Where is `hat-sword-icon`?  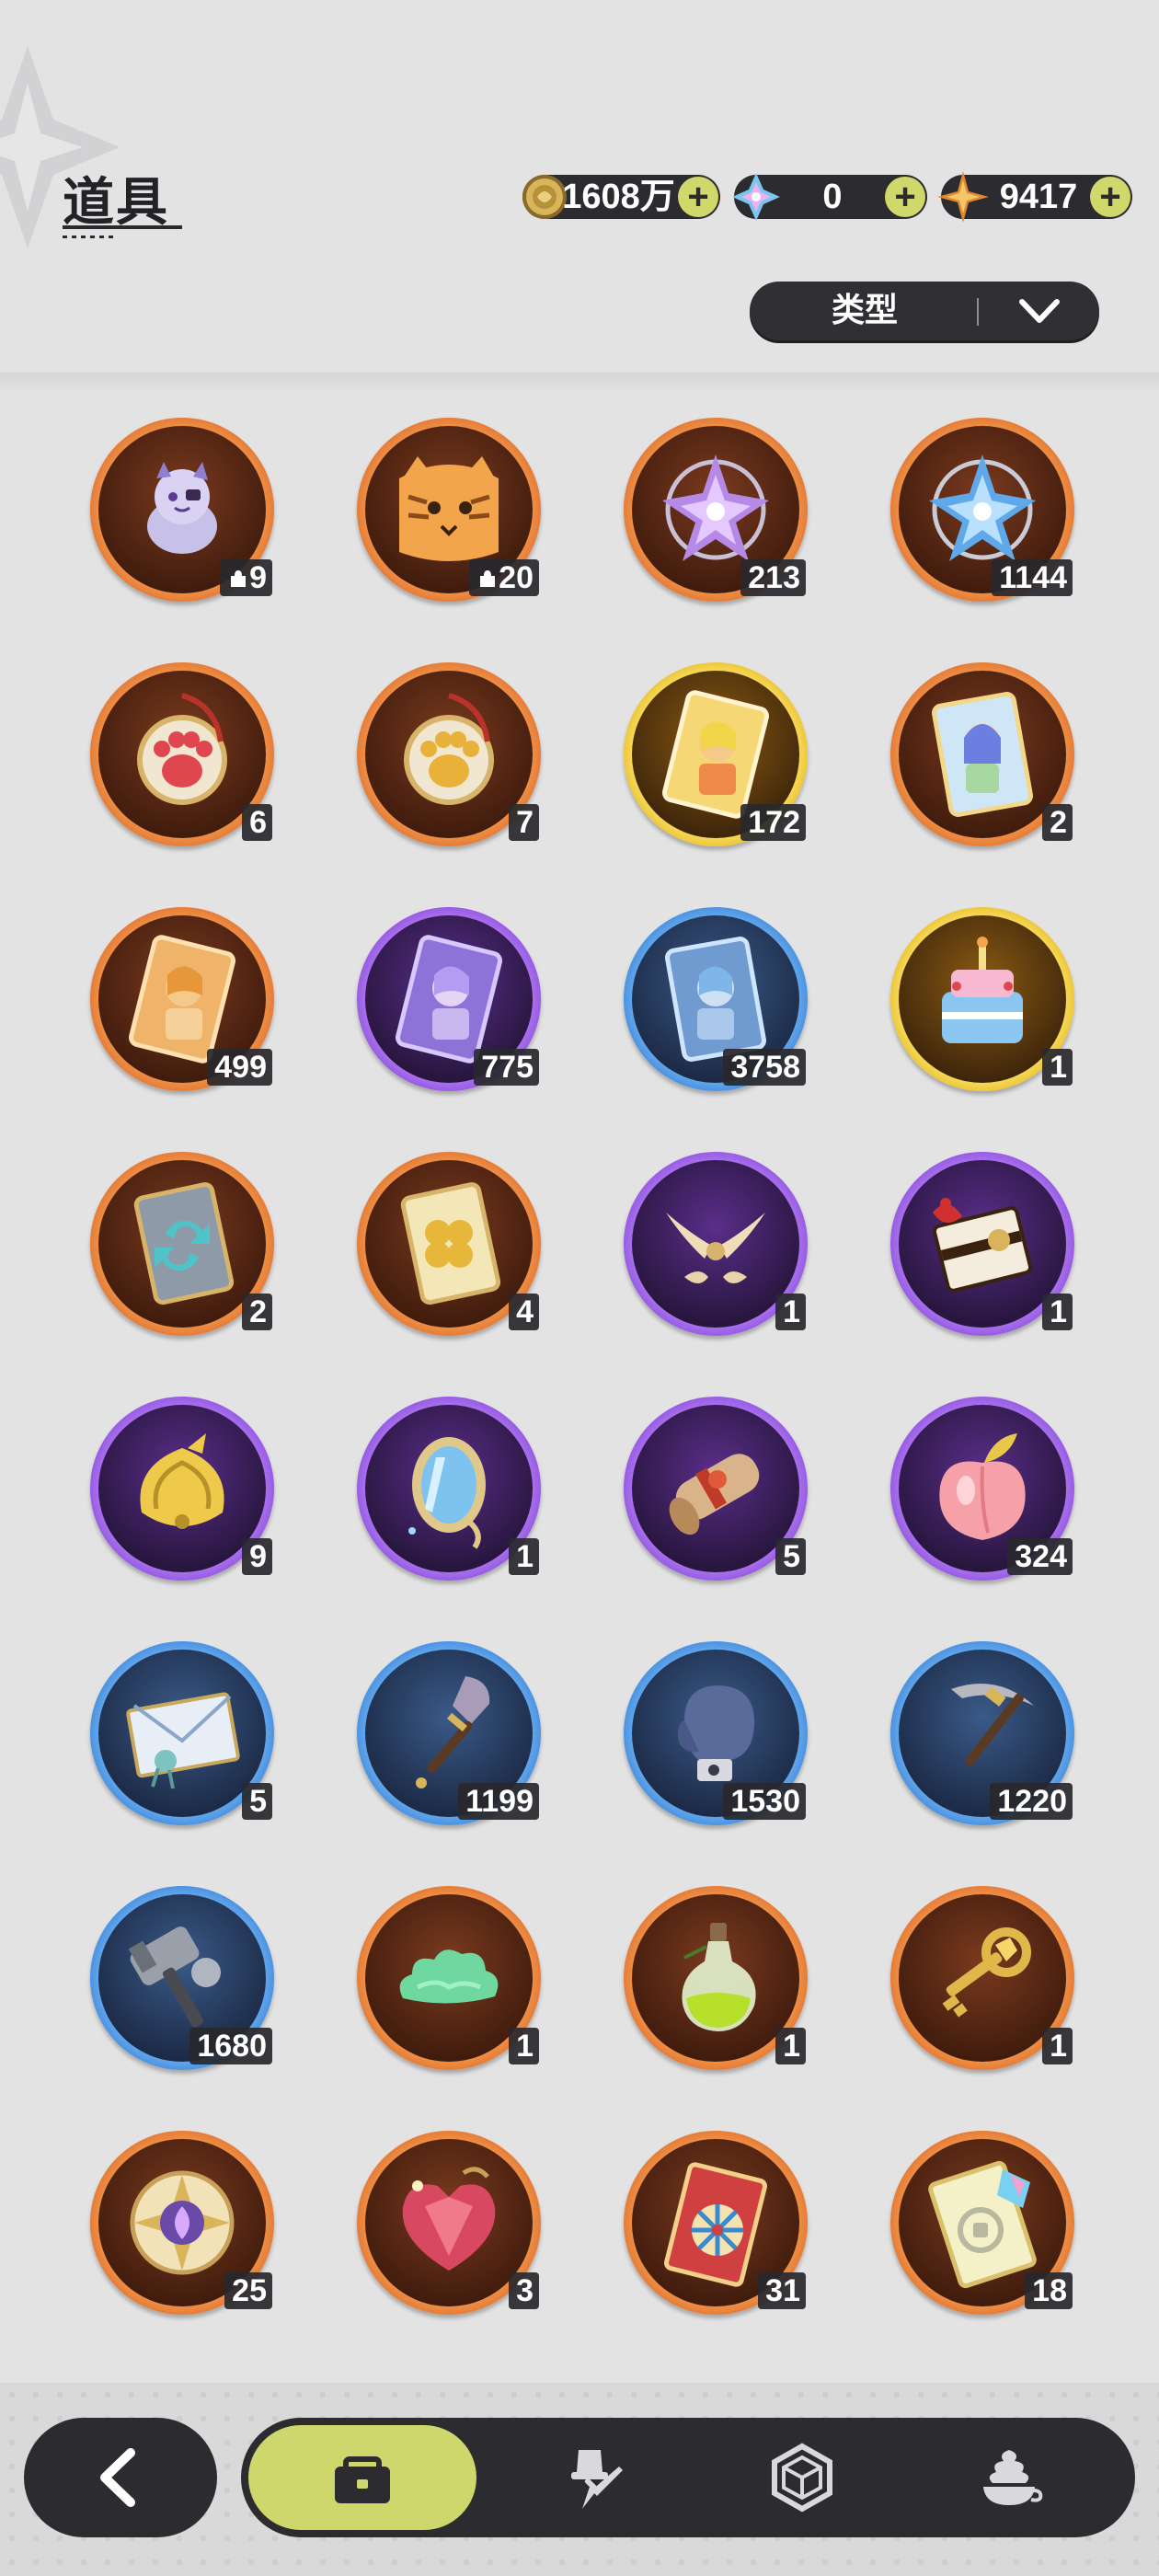 hat-sword-icon is located at coordinates (597, 2479).